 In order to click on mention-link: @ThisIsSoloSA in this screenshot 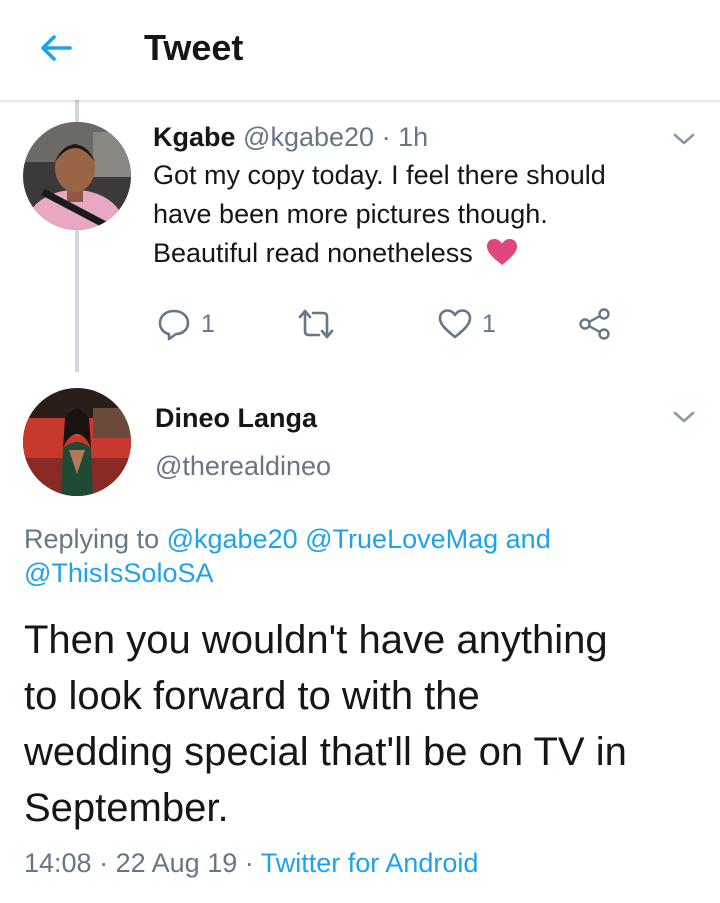, I will do `click(118, 573)`.